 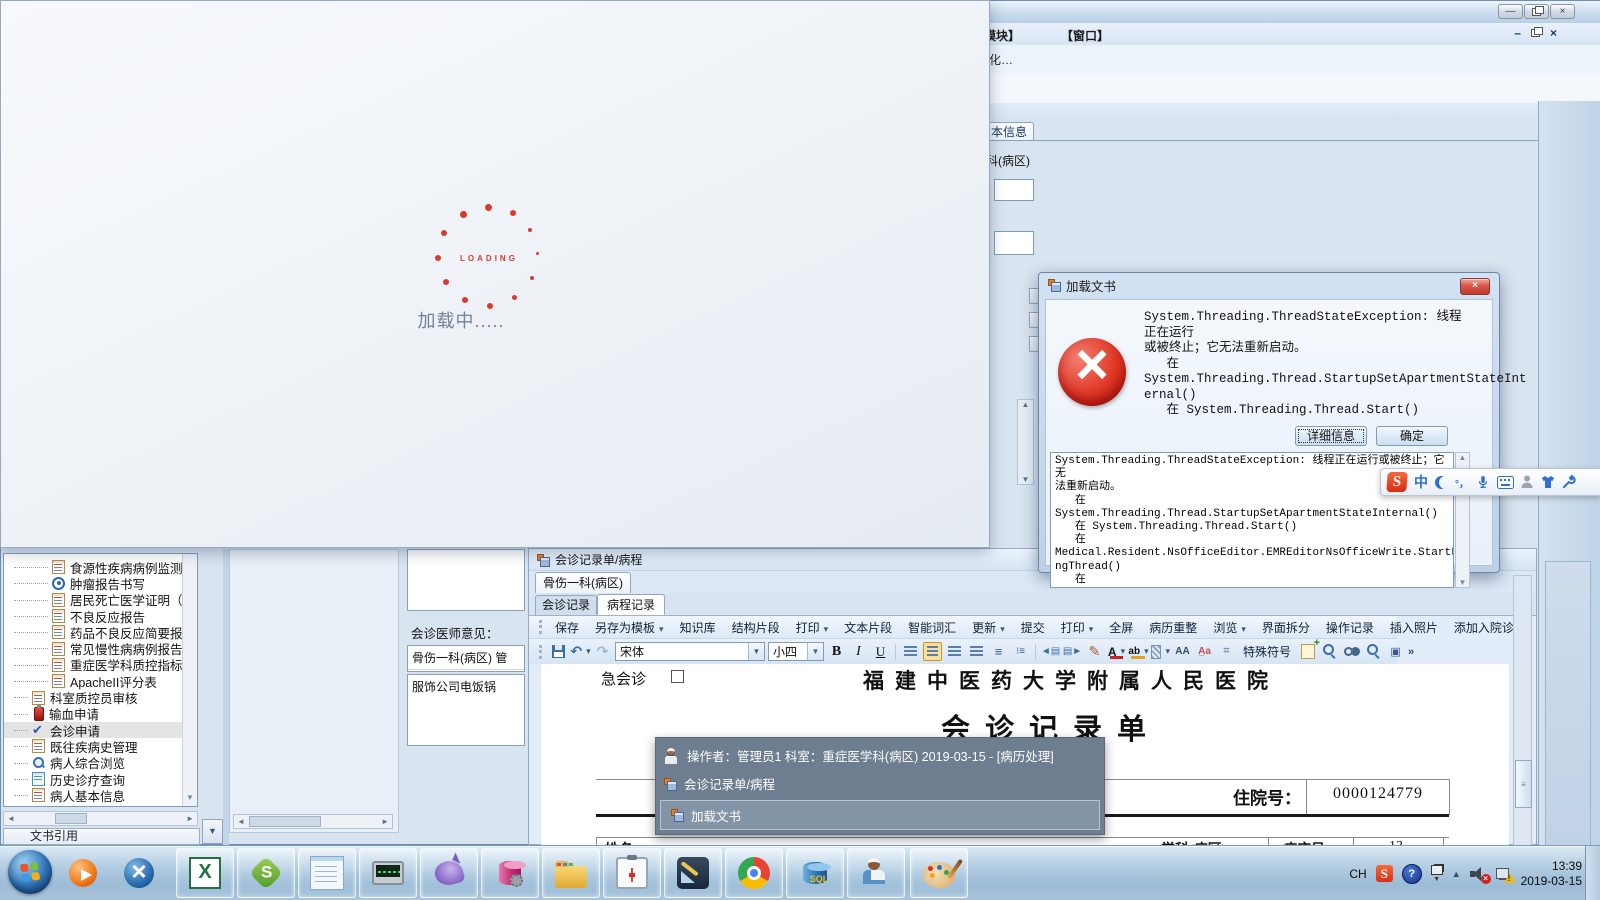 I want to click on sogou-logo-icon: S, so click(x=1397, y=482).